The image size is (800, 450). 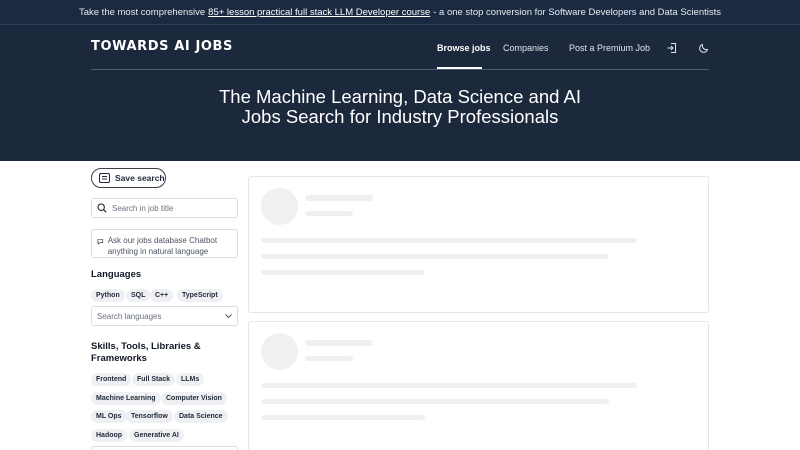 I want to click on skill-tag: Hadoop, so click(x=109, y=435).